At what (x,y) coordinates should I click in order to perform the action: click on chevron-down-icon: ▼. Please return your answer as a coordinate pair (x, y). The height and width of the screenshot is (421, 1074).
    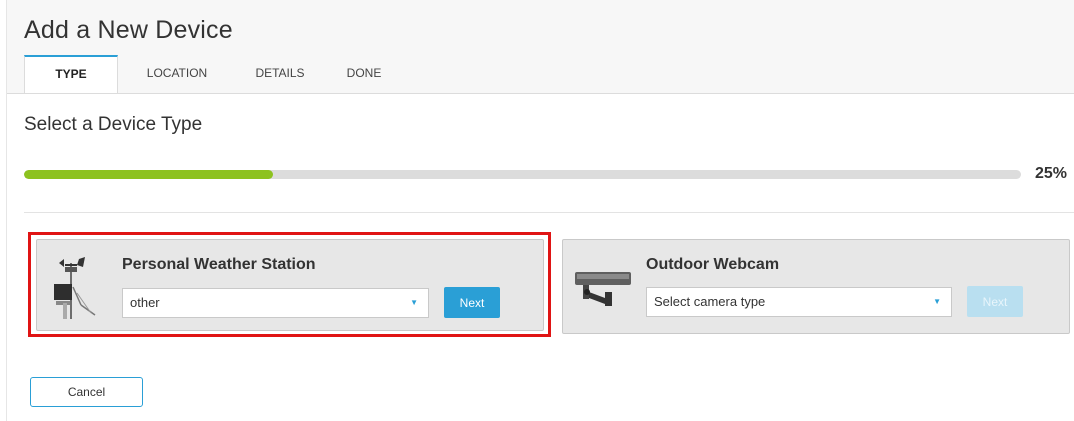
    Looking at the image, I should click on (937, 301).